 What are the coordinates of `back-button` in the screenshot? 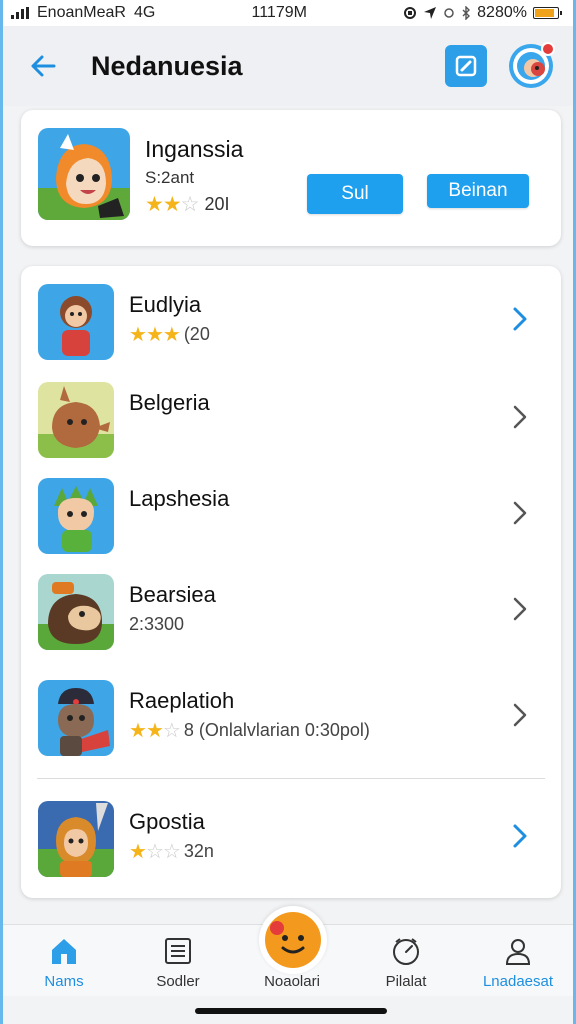 It's located at (43, 66).